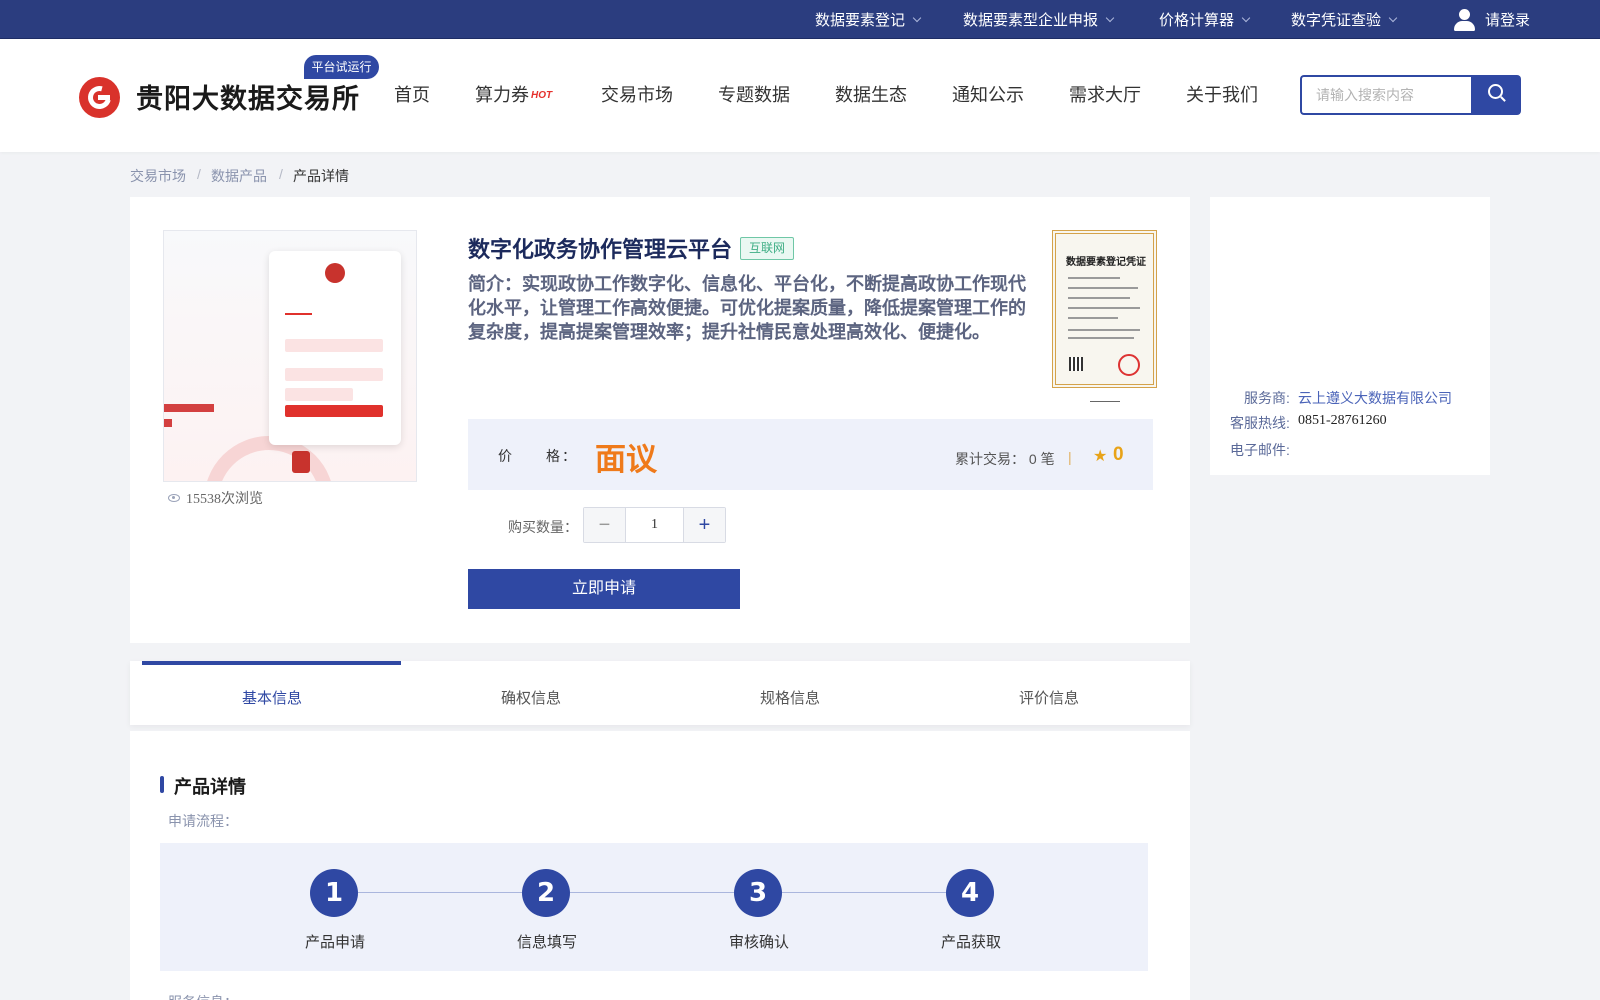 The image size is (1600, 1000). Describe the element at coordinates (203, 821) in the screenshot. I see `flow-label: 申请流程：` at that location.